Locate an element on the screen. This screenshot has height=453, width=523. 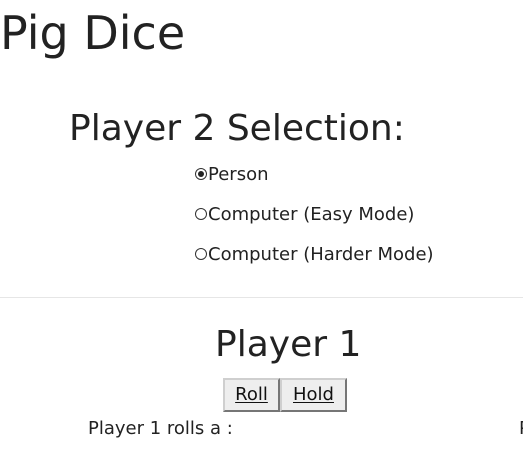
person-radio-label: Person is located at coordinates (238, 174).